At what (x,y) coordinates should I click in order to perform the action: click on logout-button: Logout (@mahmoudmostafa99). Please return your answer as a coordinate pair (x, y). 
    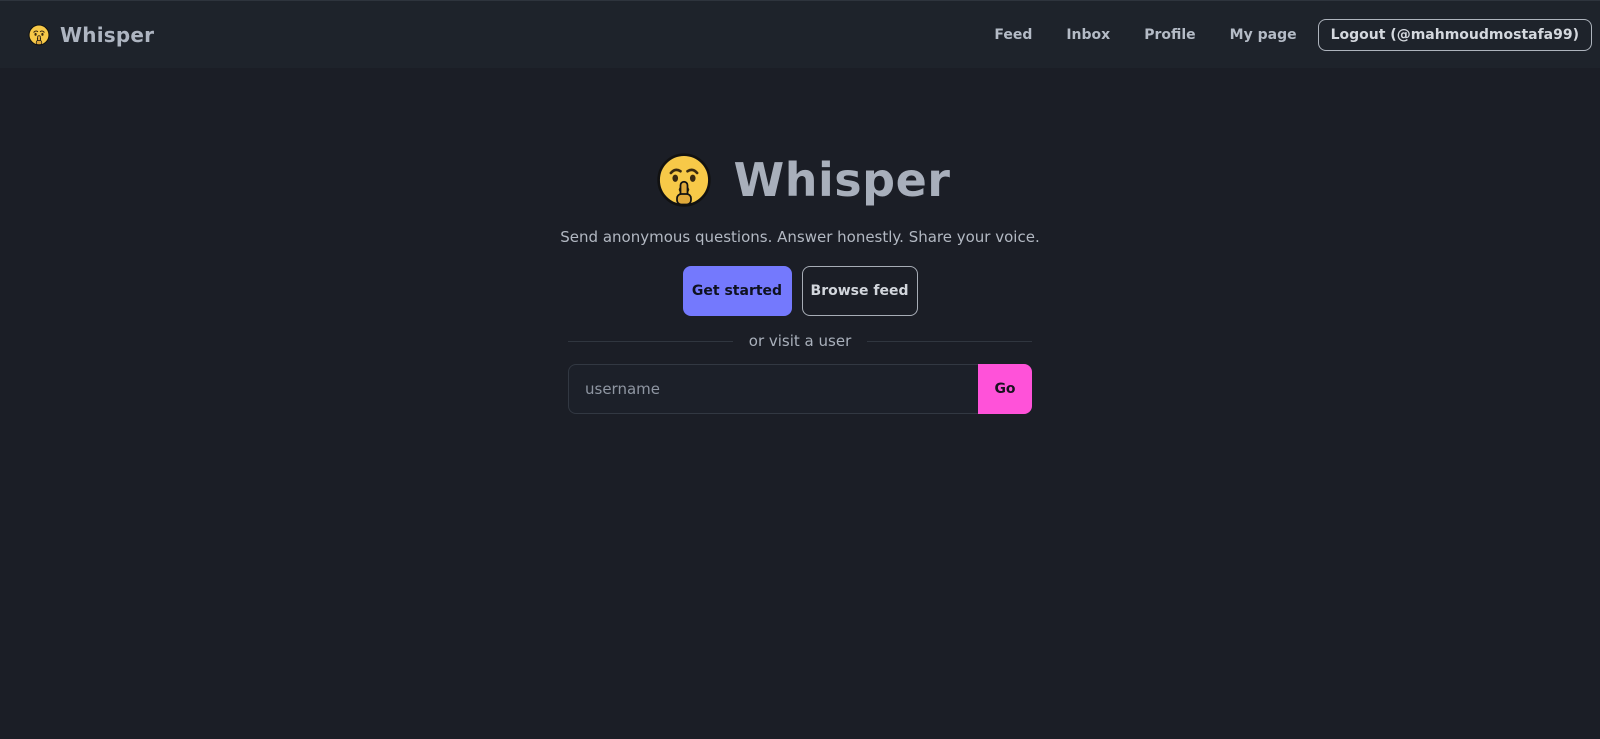
    Looking at the image, I should click on (1454, 34).